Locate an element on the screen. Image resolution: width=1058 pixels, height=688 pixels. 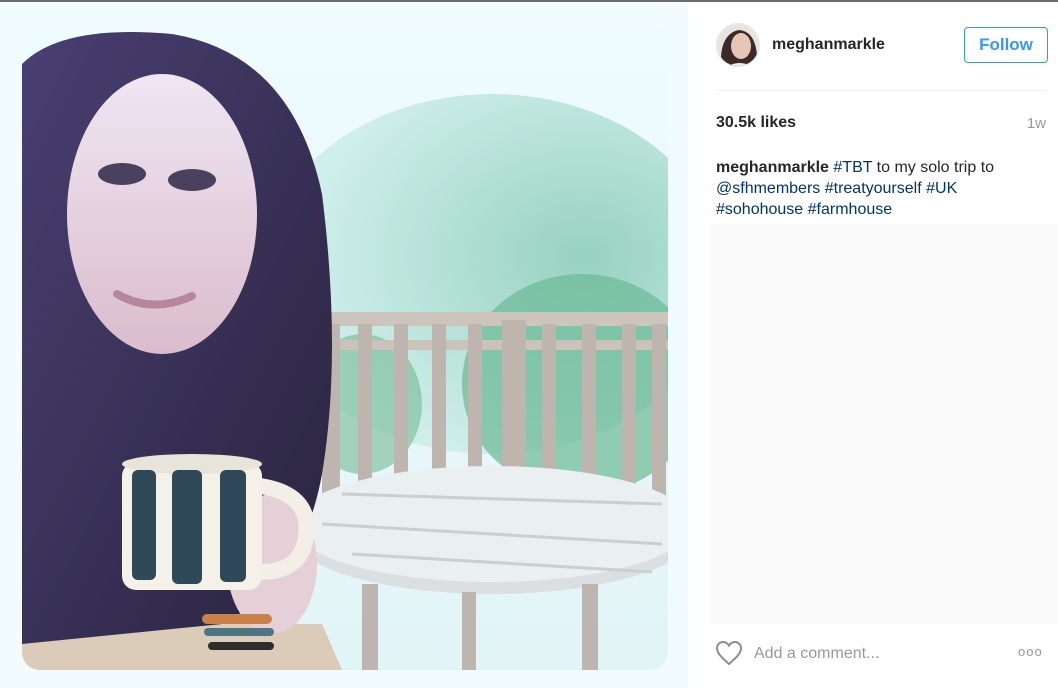
comment-bar: ooo is located at coordinates (873, 655).